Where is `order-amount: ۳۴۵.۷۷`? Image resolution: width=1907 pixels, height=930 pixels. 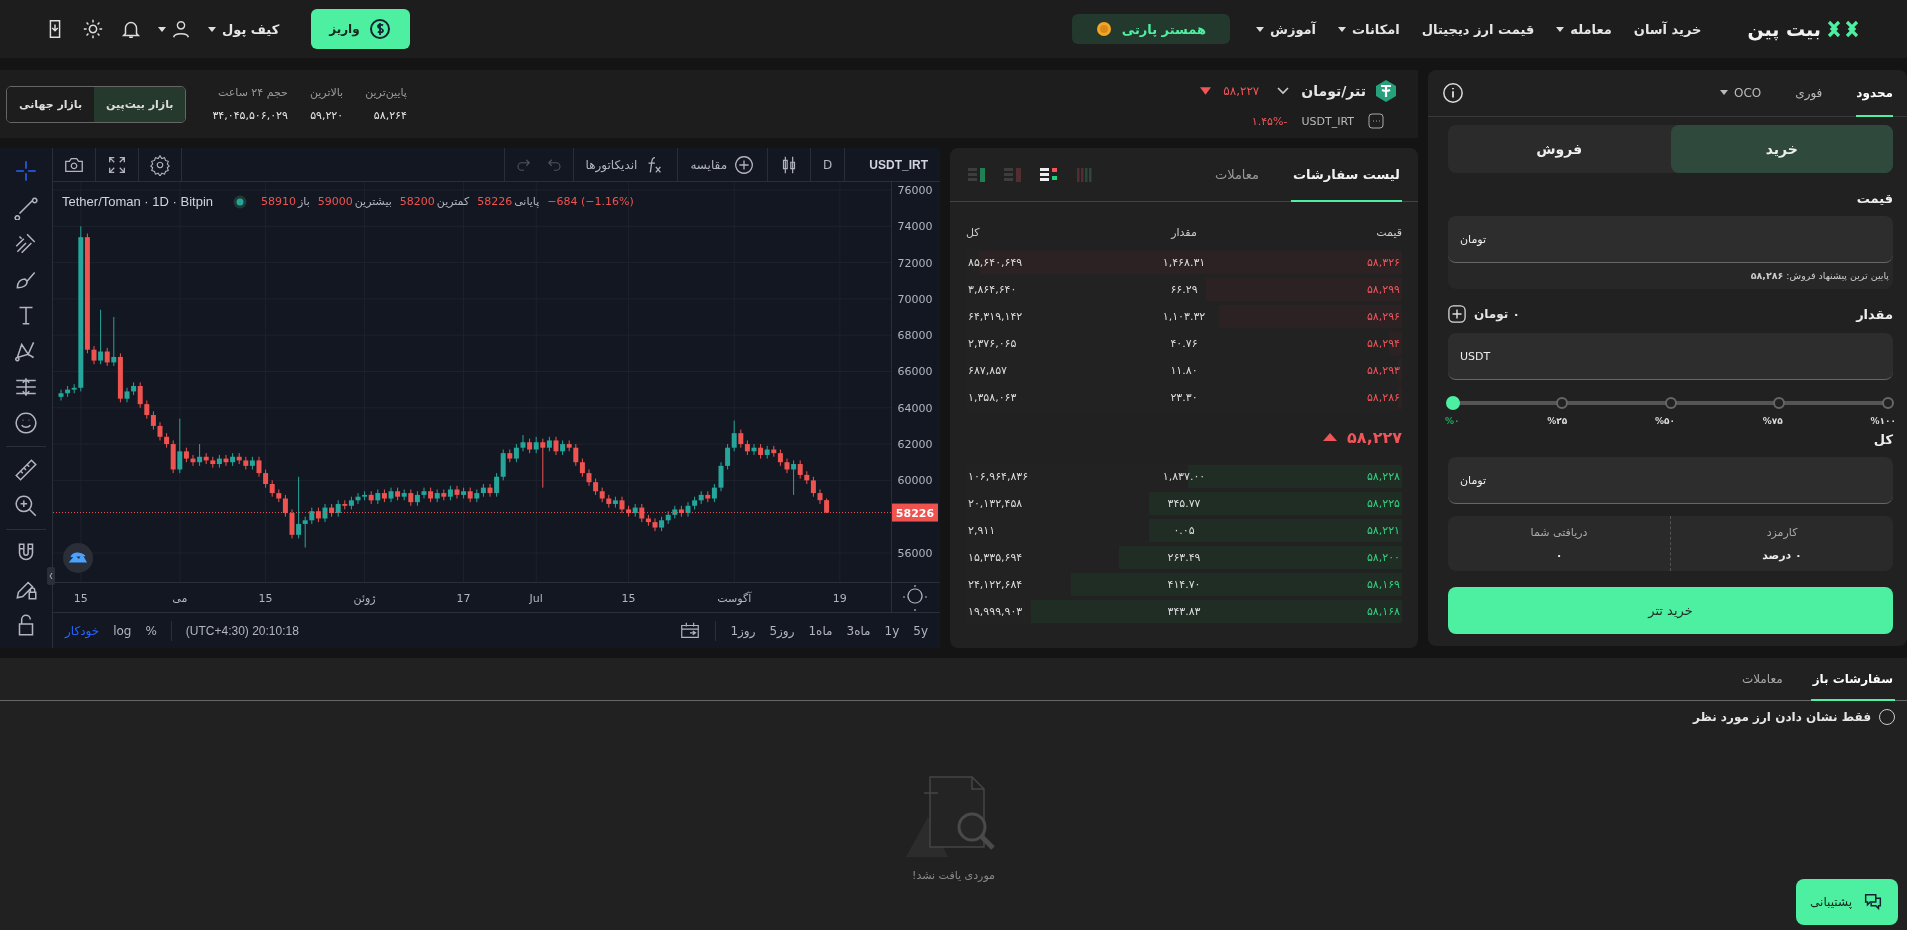 order-amount: ۳۴۵.۷۷ is located at coordinates (1184, 503).